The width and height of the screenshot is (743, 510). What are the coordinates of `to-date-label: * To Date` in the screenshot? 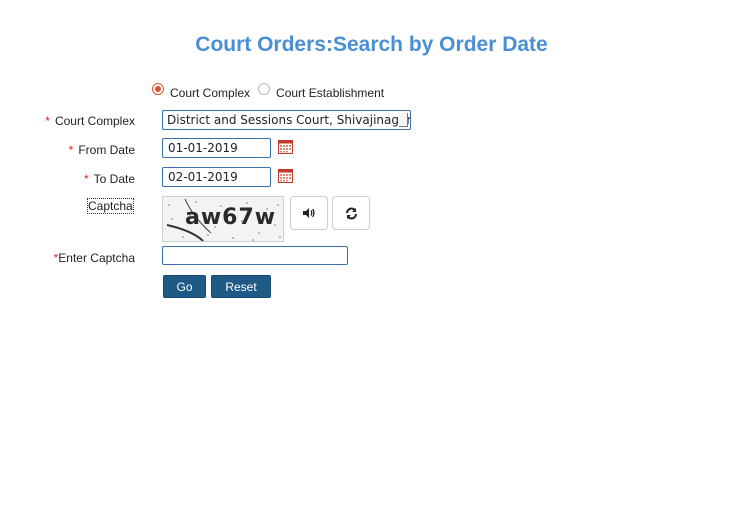 It's located at (87, 179).